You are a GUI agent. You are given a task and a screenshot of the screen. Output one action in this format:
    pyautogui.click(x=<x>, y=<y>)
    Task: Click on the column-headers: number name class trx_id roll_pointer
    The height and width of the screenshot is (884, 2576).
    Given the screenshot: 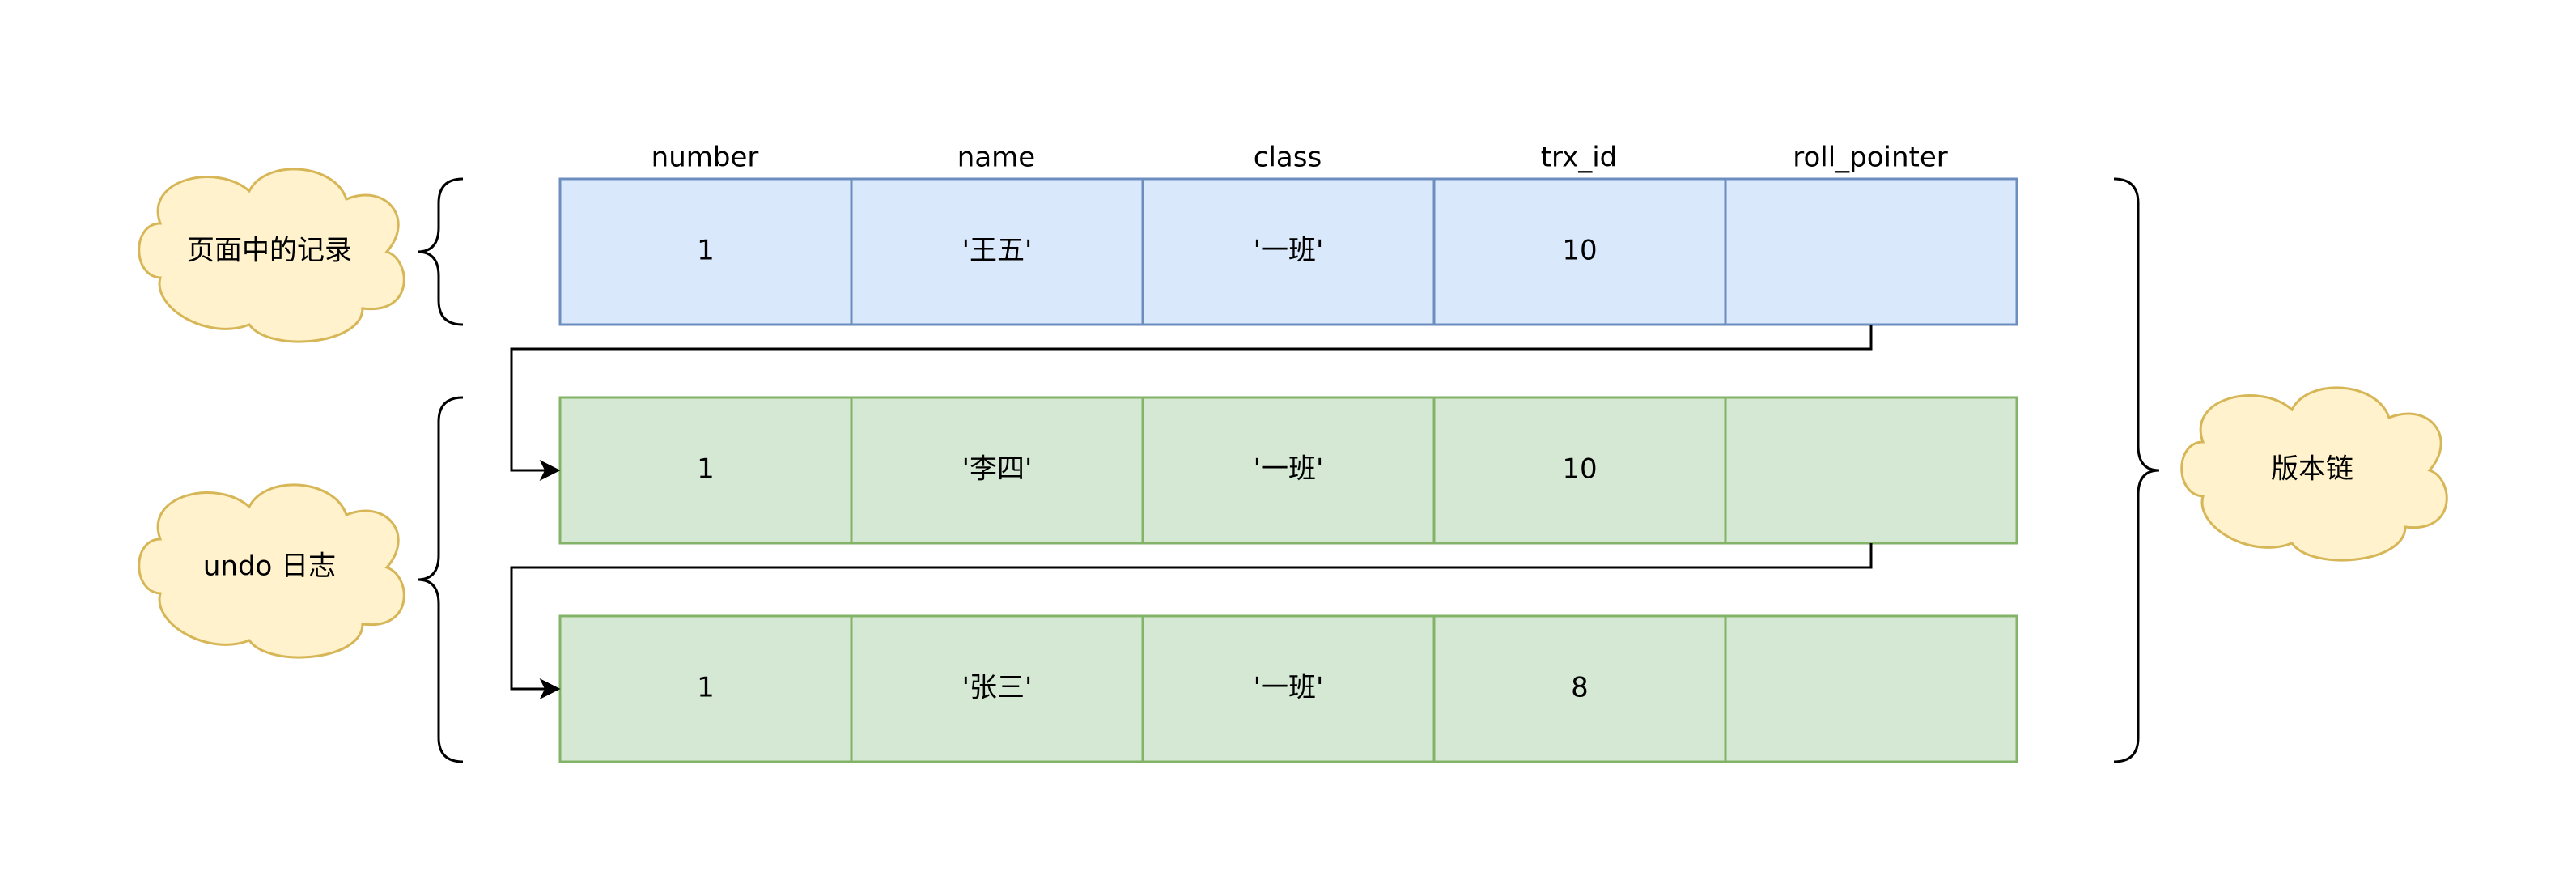 What is the action you would take?
    pyautogui.click(x=1299, y=158)
    